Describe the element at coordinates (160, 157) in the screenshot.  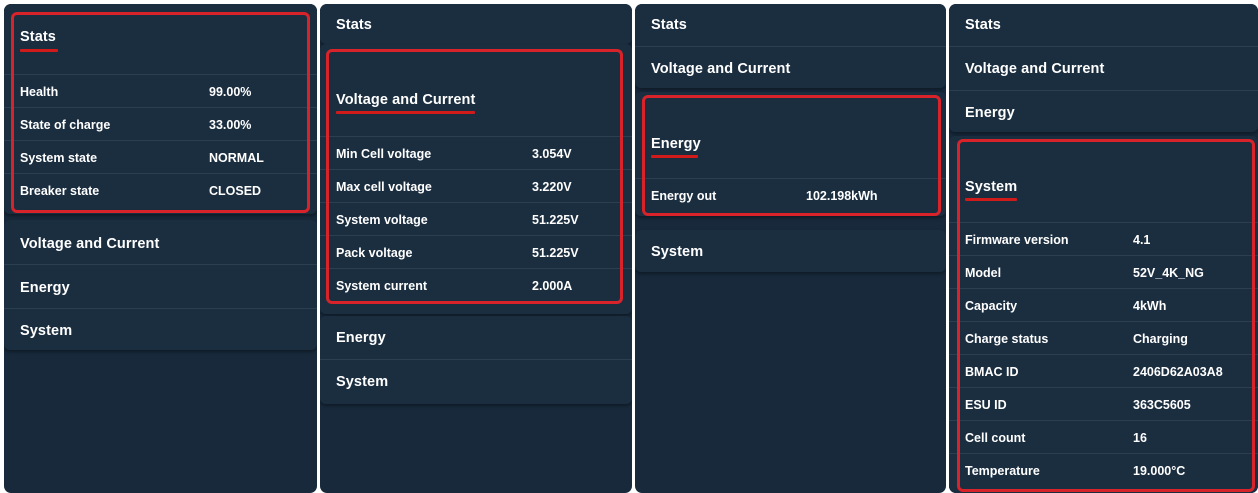
I see `table-row: System state NORMAL` at that location.